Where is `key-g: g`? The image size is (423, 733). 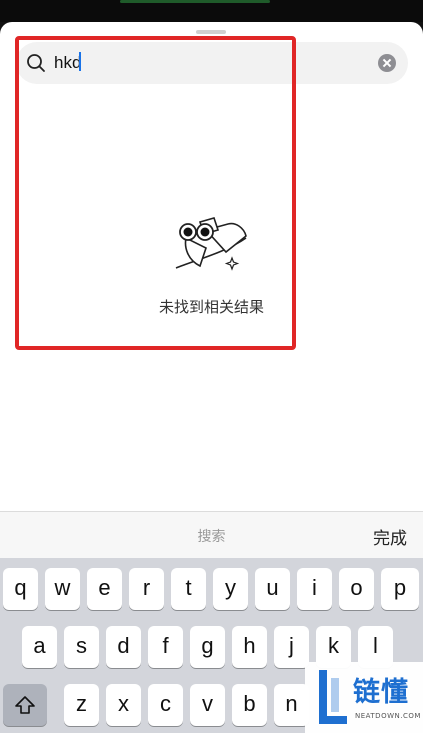 key-g: g is located at coordinates (207, 647).